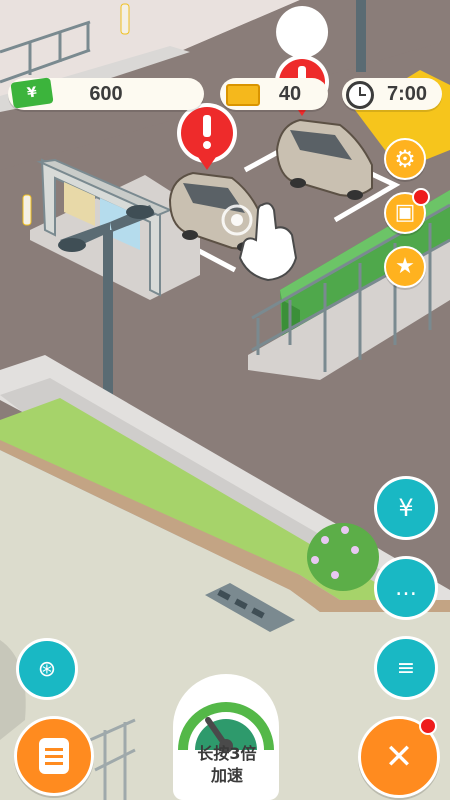 This screenshot has height=800, width=450. I want to click on shop-button: ¥, so click(406, 508).